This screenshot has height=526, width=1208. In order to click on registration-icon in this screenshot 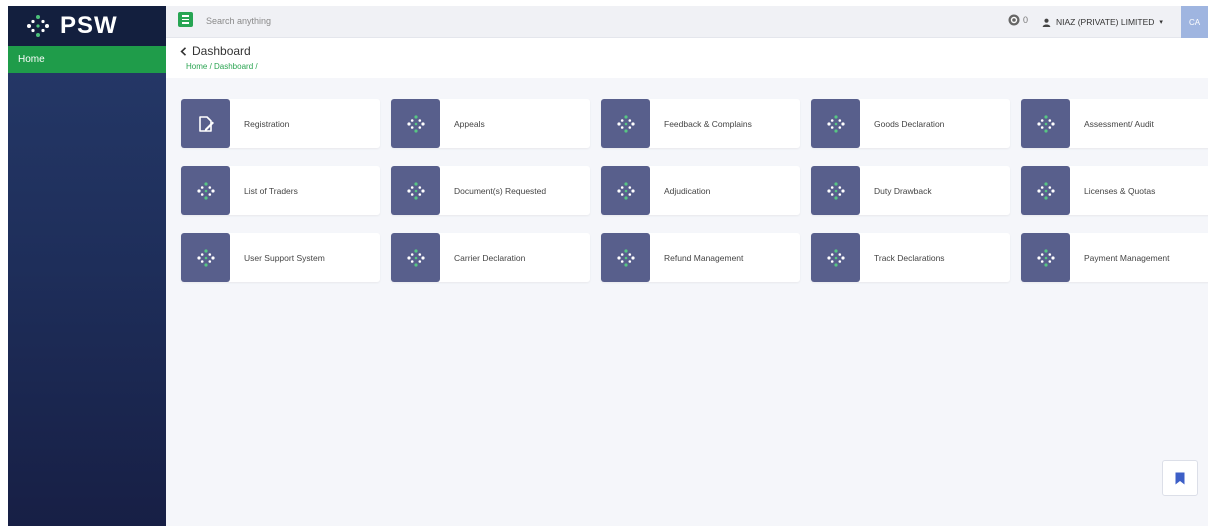, I will do `click(206, 123)`.